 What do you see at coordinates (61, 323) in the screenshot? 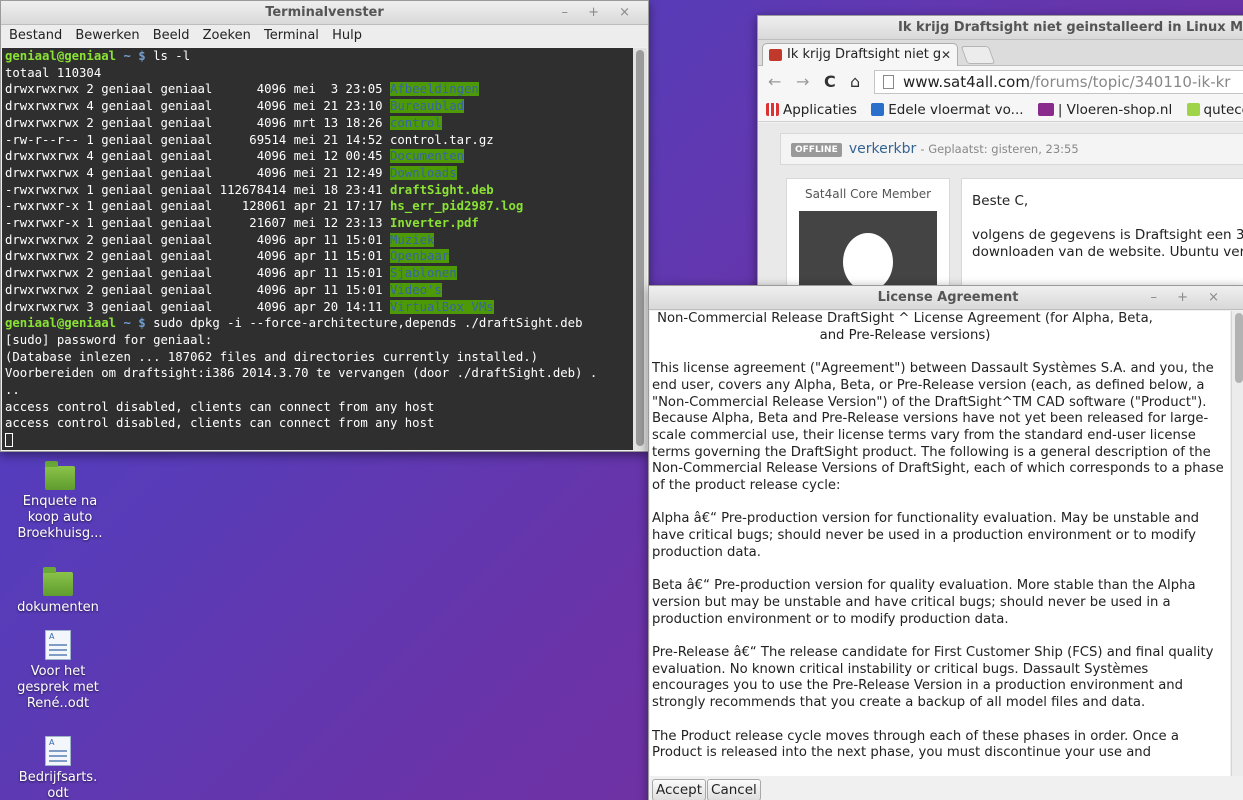
I see `prompt-user: geniaal@geniaal` at bounding box center [61, 323].